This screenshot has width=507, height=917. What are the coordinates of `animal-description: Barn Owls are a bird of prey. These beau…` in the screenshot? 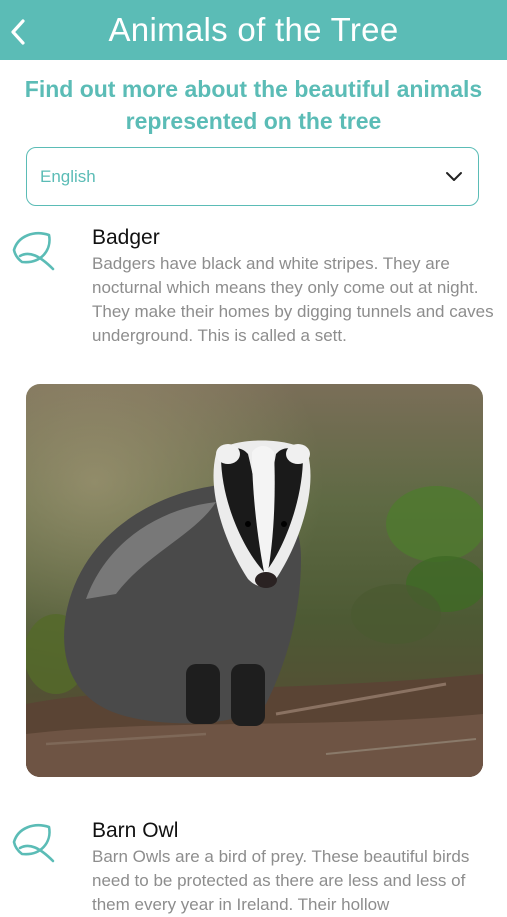 It's located at (281, 880).